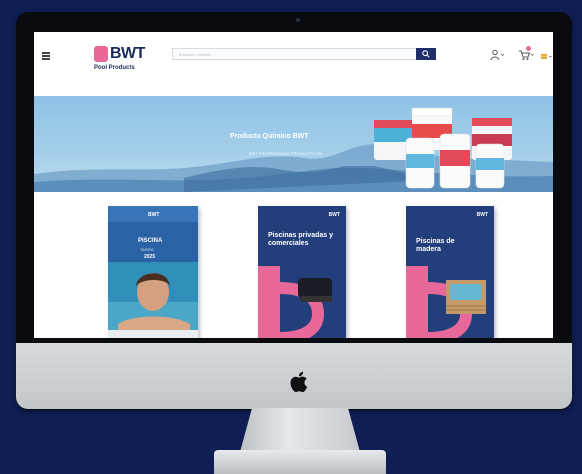 This screenshot has width=582, height=474. Describe the element at coordinates (150, 257) in the screenshot. I see `catalog-year: 2025` at that location.